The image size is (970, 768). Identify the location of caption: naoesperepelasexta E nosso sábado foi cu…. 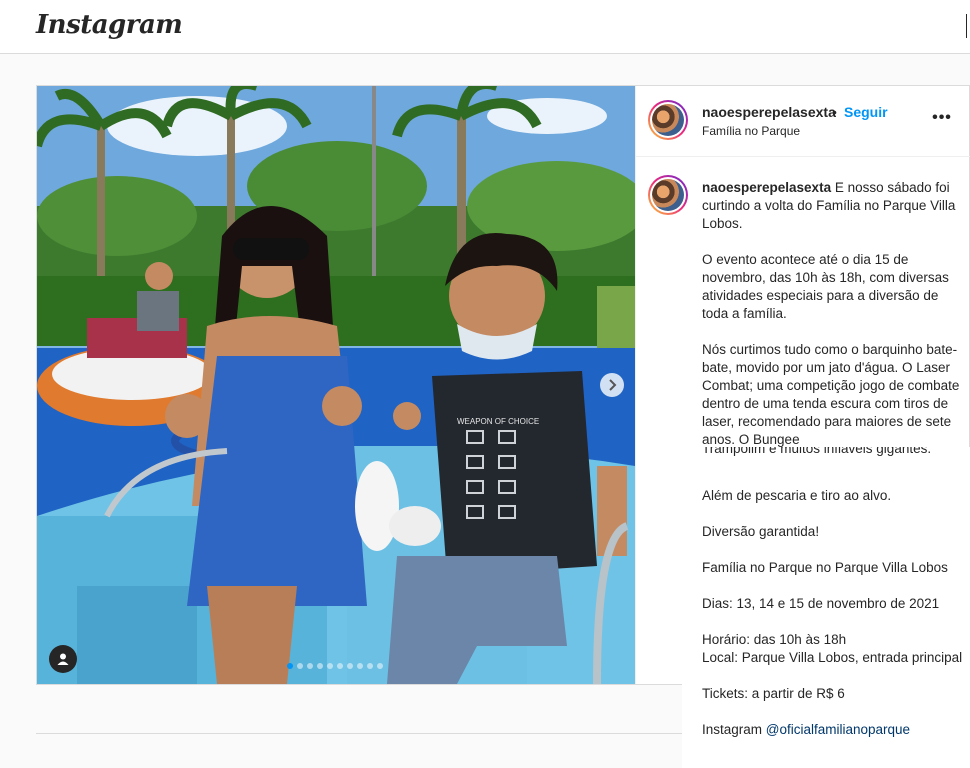
(831, 314).